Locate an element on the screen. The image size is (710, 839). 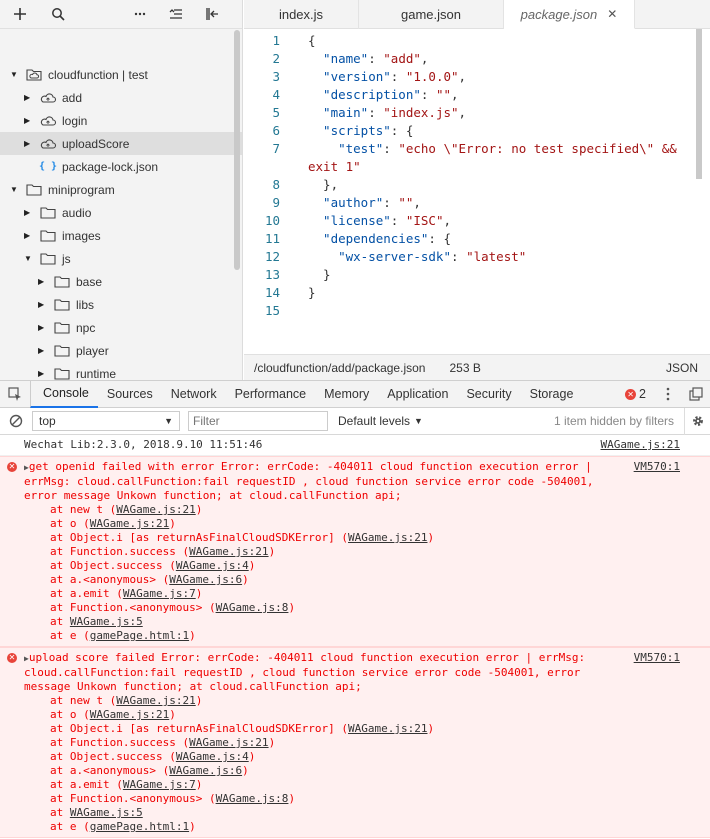
tree-item: ▶ login is located at coordinates (121, 120).